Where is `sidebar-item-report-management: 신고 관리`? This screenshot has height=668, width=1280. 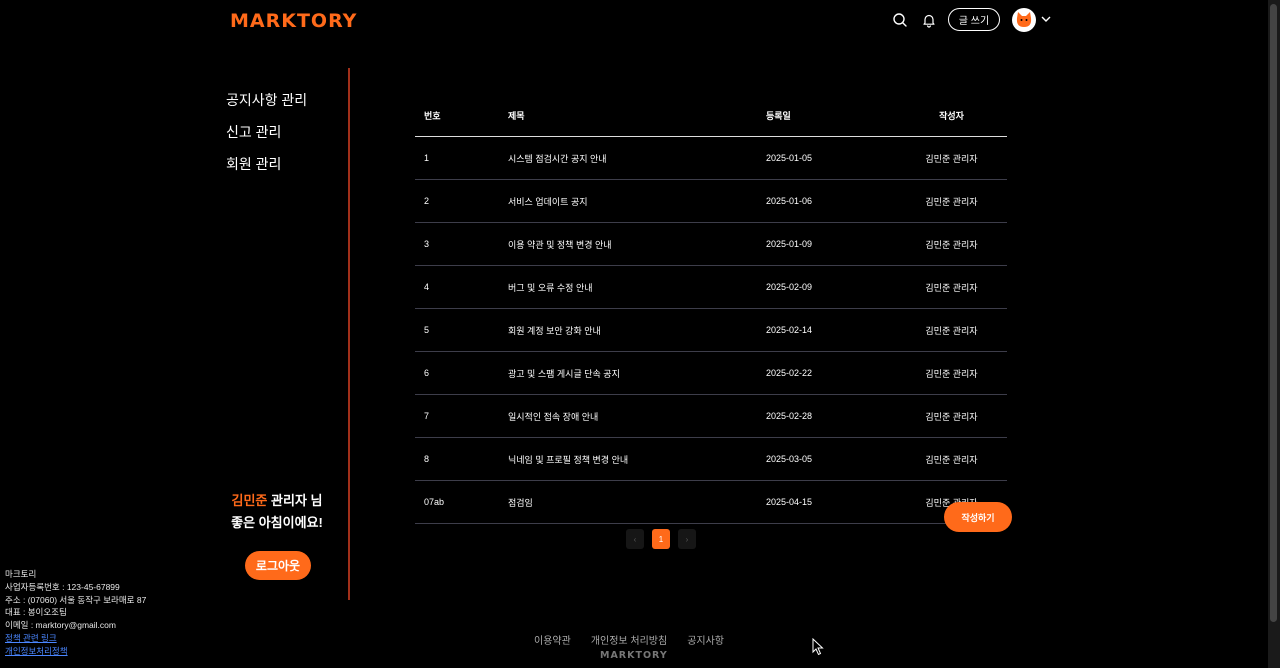 sidebar-item-report-management: 신고 관리 is located at coordinates (266, 138).